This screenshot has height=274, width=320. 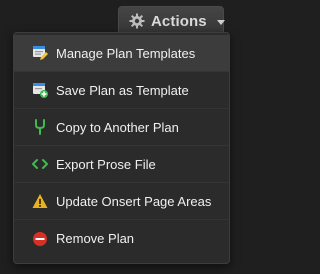 I want to click on chevron-down-icon, so click(x=220, y=22).